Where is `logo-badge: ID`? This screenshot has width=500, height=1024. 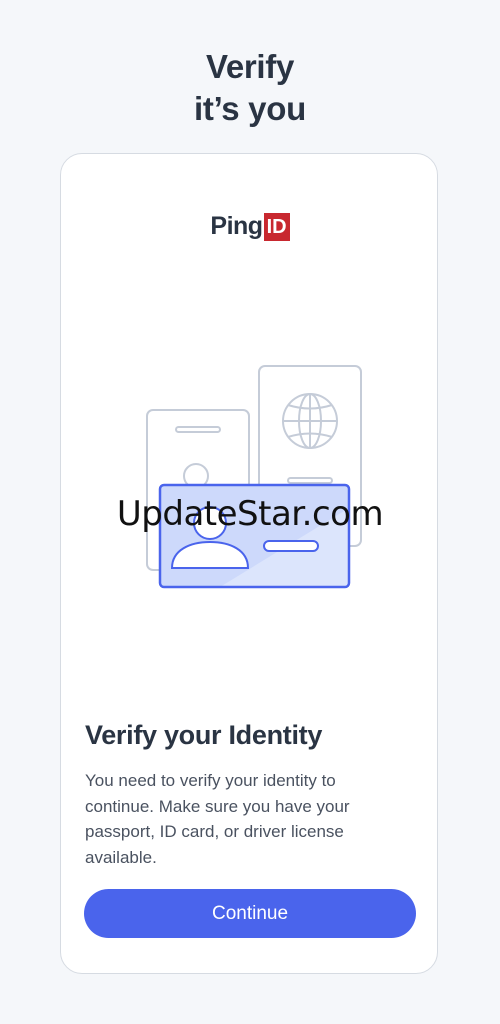 logo-badge: ID is located at coordinates (276, 227).